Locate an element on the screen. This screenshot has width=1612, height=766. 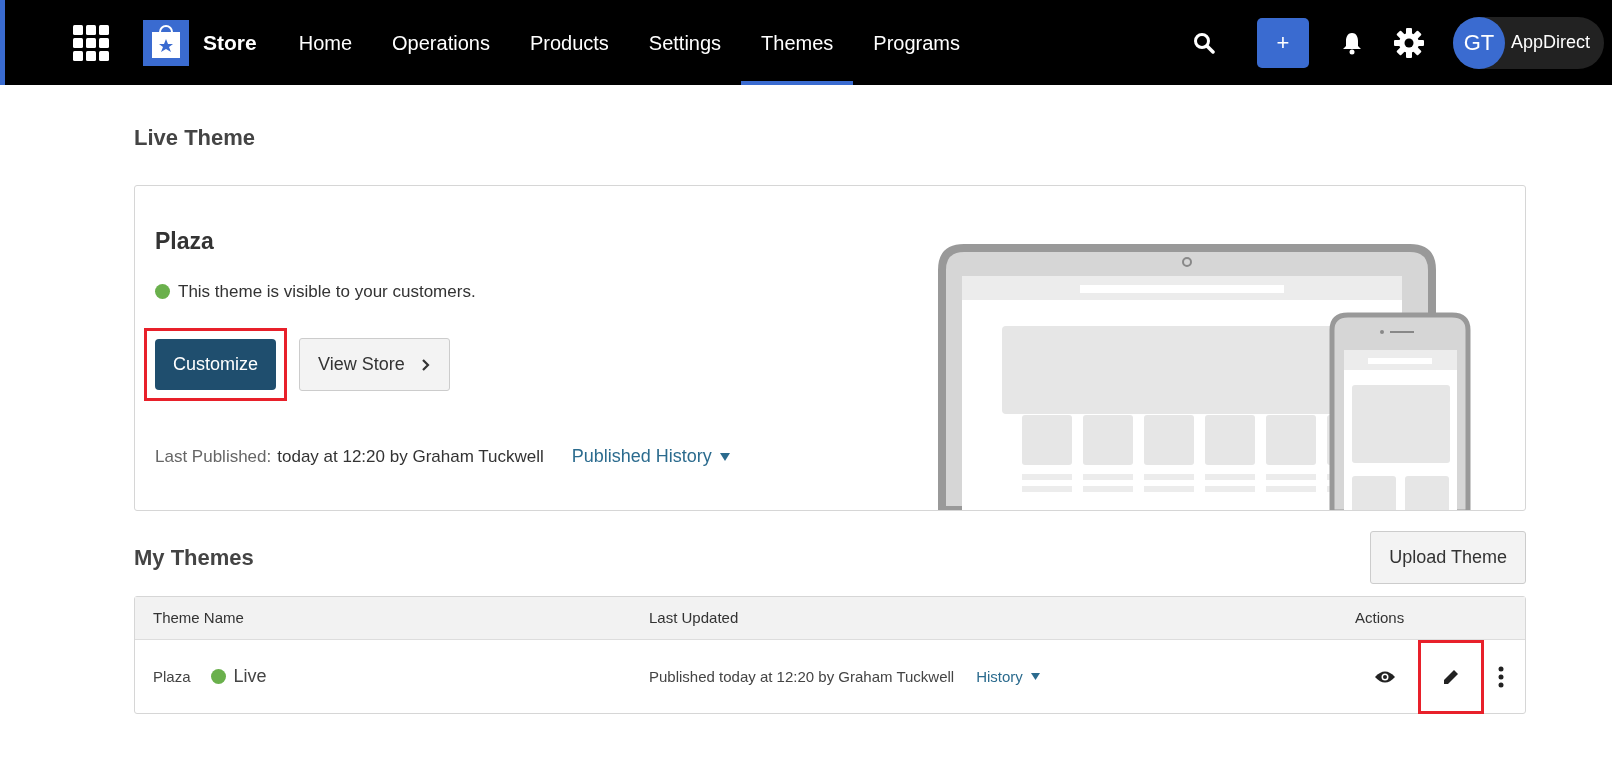
theme-name: Plaza is located at coordinates (185, 242).